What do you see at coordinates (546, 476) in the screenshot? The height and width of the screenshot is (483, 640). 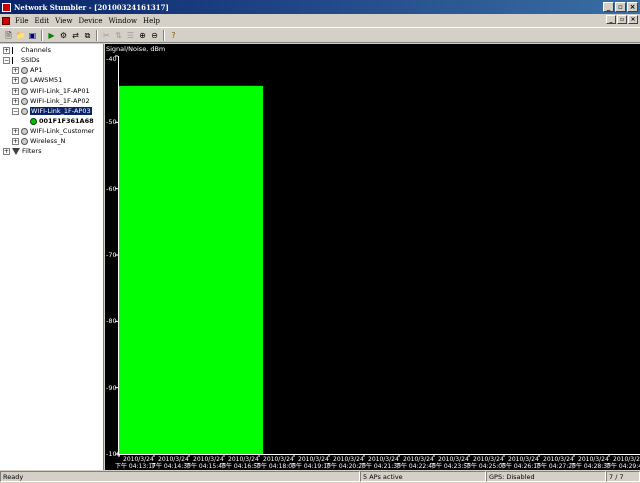 I see `status-gps: GPS: Disabled` at bounding box center [546, 476].